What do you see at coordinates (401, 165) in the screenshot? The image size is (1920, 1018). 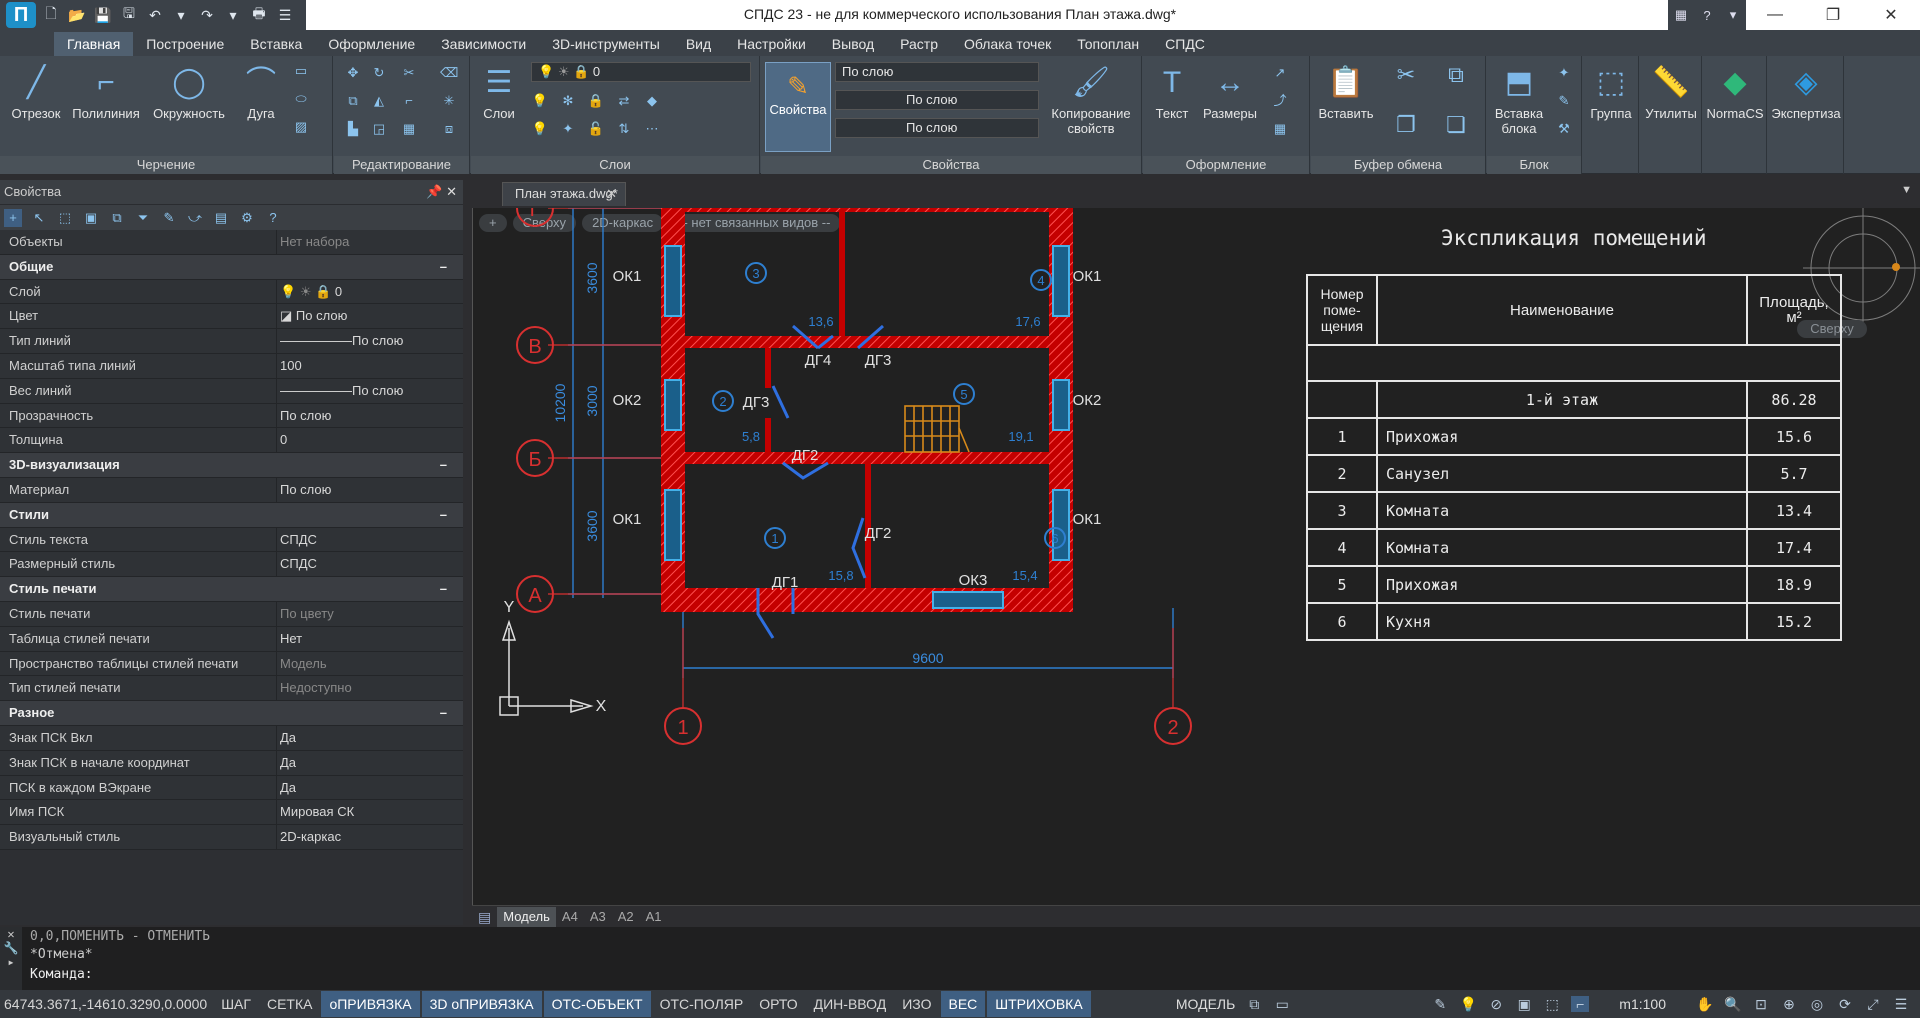 I see `panel-title: Редактирование` at bounding box center [401, 165].